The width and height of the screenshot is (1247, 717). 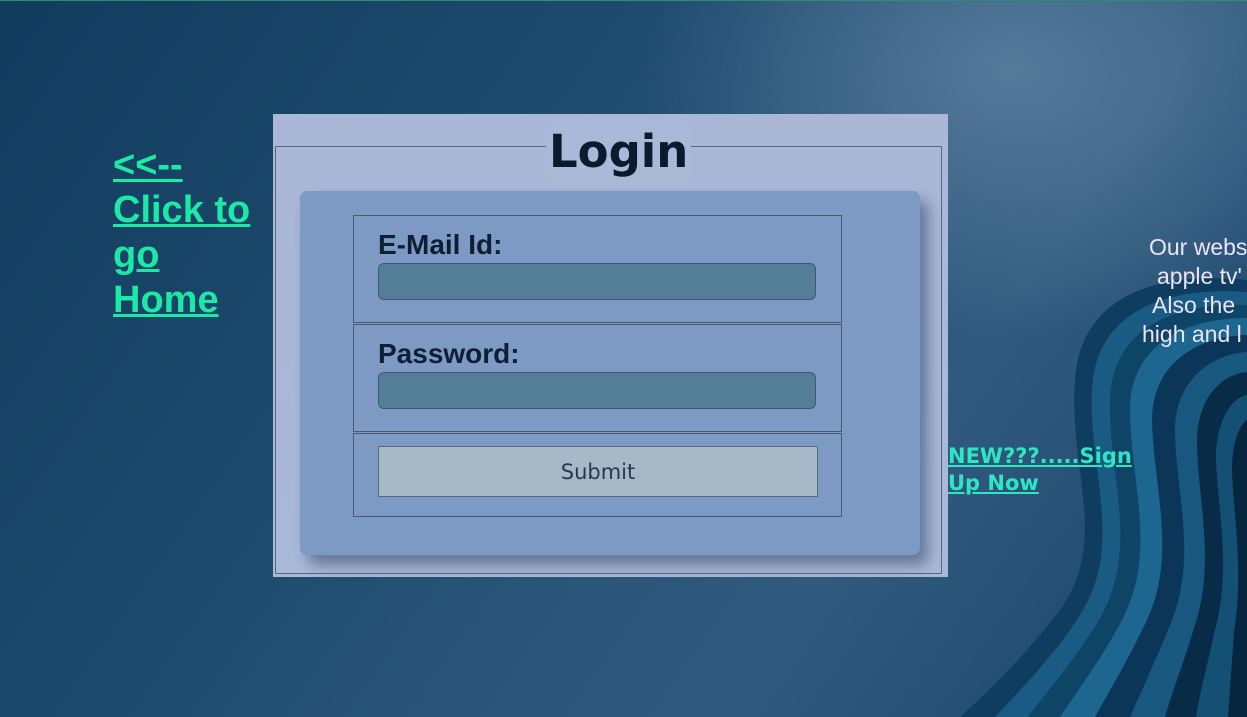 I want to click on email-input, so click(x=597, y=281).